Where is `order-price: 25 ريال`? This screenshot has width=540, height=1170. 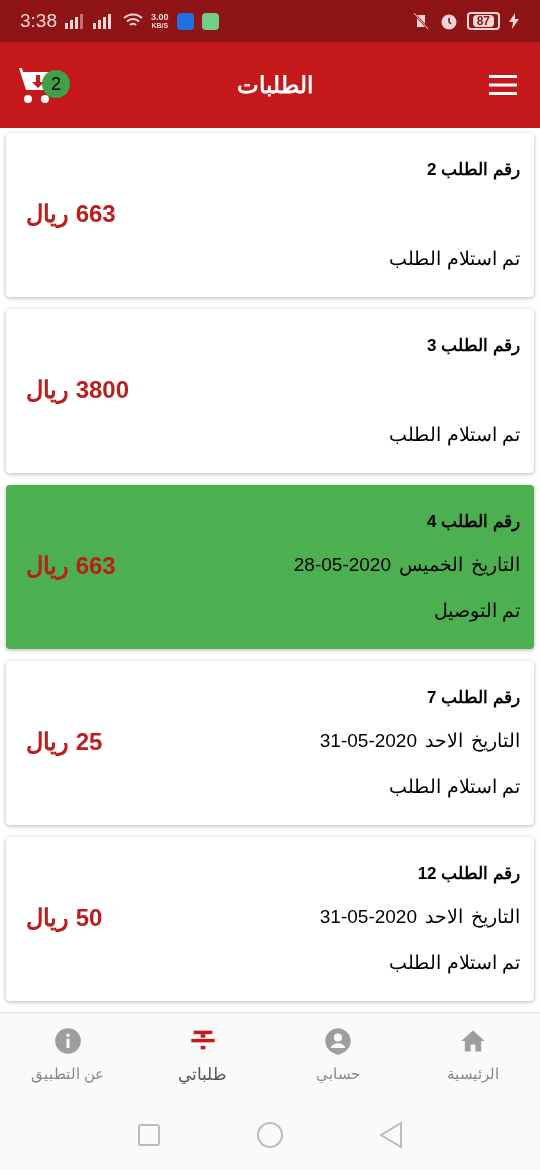
order-price: 25 ريال is located at coordinates (64, 742).